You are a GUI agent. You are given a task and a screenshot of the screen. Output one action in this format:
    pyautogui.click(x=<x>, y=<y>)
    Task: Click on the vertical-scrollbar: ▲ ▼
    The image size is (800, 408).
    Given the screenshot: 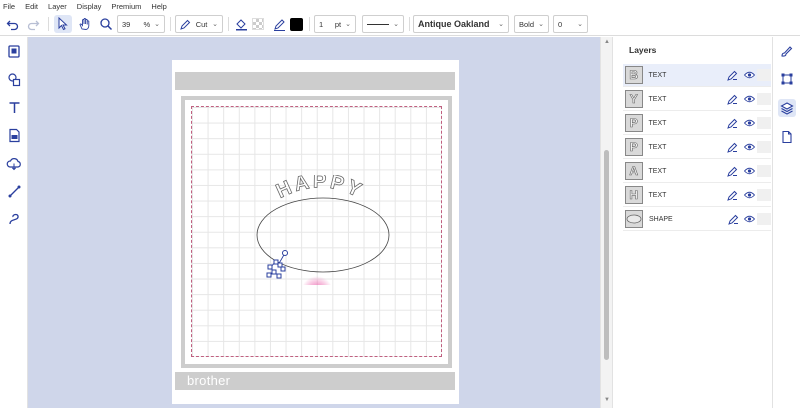 What is the action you would take?
    pyautogui.click(x=606, y=222)
    